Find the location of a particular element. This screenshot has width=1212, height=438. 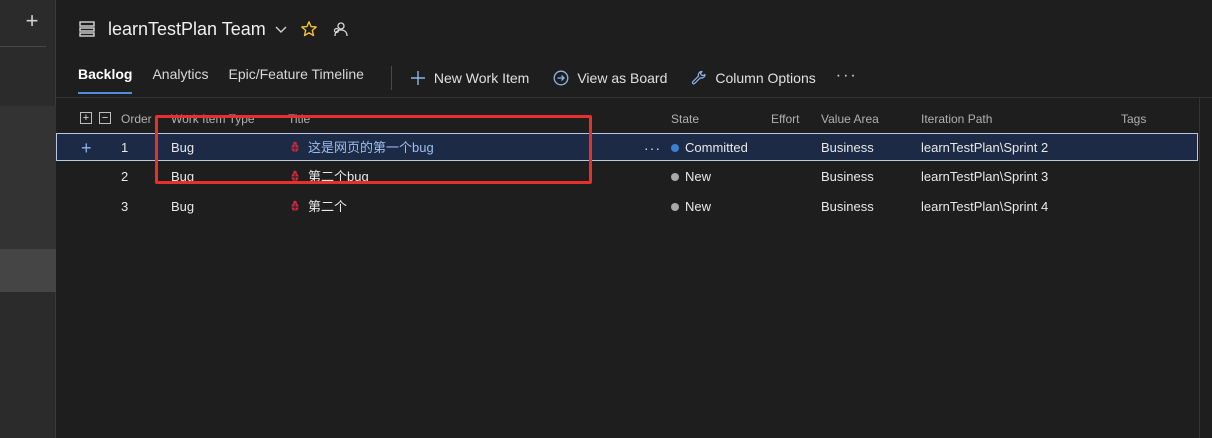

column-header-iteration-path: Iteration Path is located at coordinates (956, 119).